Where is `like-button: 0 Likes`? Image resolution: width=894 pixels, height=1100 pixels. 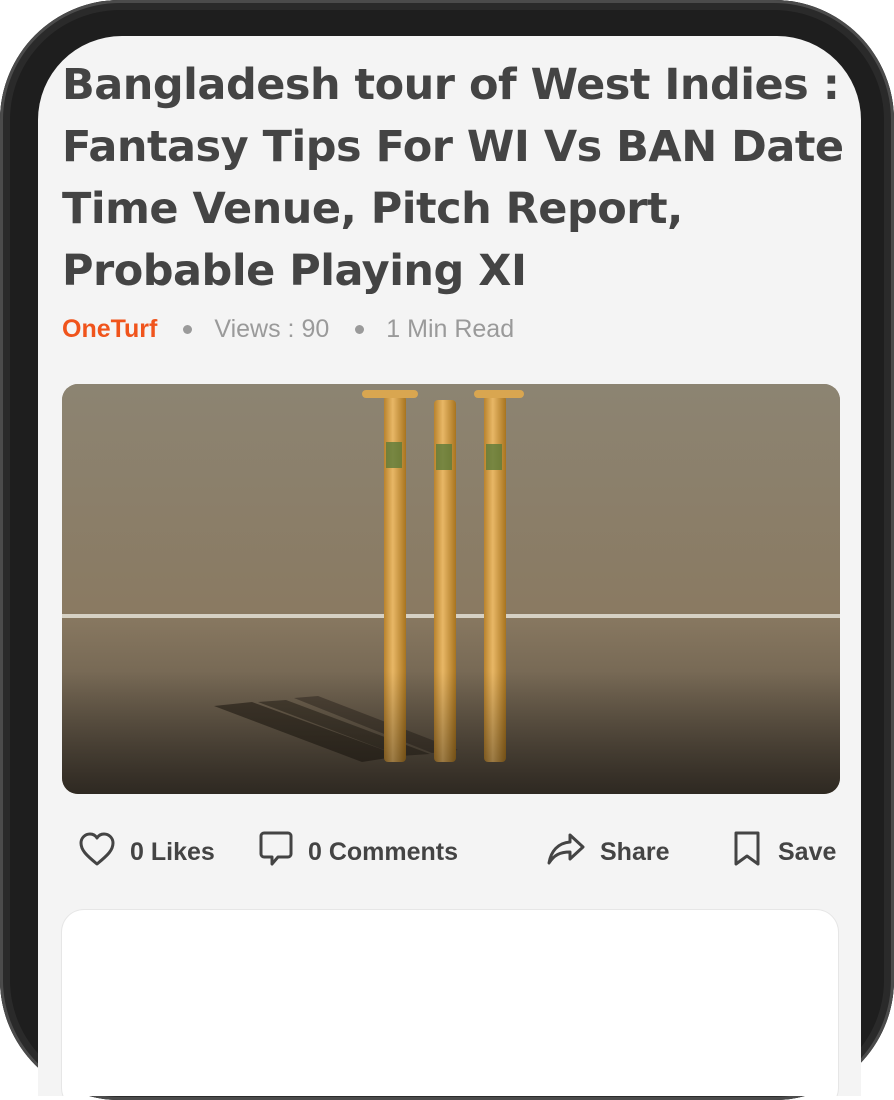
like-button: 0 Likes is located at coordinates (146, 852).